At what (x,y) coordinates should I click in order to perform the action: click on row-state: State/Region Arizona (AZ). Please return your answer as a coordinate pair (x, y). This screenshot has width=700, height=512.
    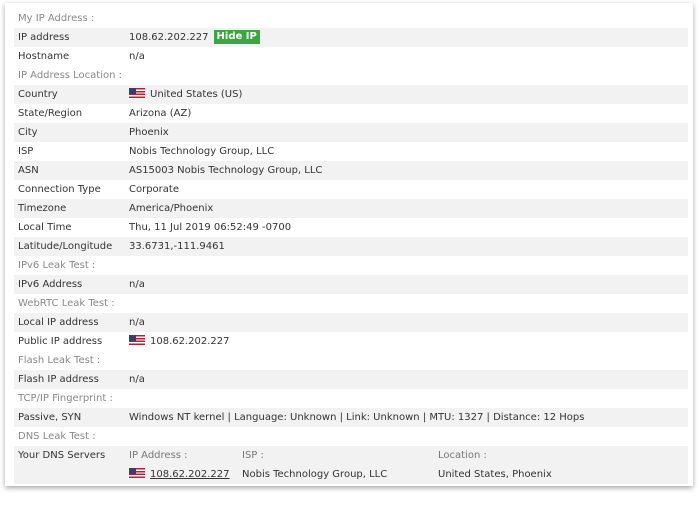
    Looking at the image, I should click on (351, 113).